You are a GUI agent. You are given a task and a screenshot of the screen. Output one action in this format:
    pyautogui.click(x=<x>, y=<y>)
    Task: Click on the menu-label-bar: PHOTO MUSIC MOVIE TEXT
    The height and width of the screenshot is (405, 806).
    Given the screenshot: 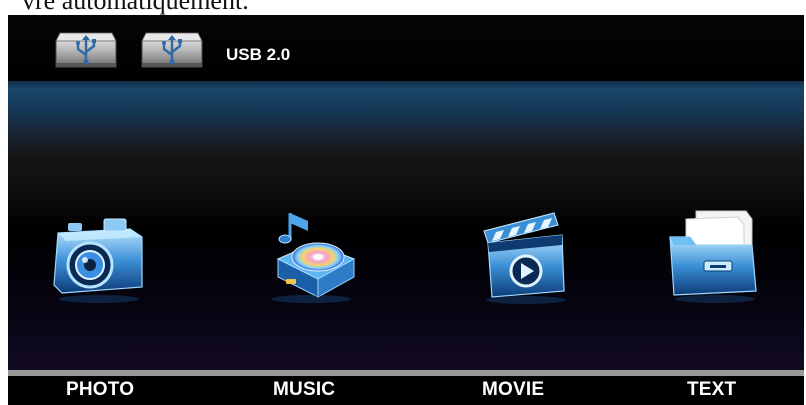 What is the action you would take?
    pyautogui.click(x=406, y=387)
    